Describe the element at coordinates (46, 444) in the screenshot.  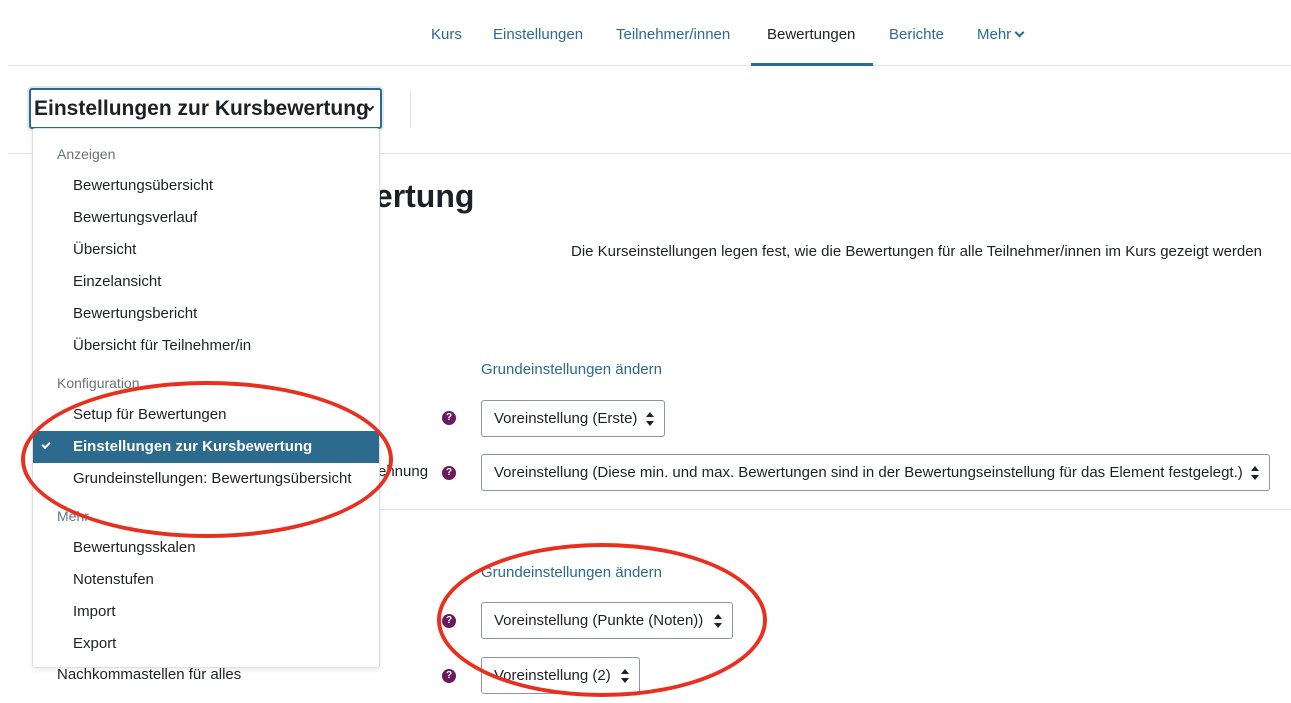
I see `check-icon` at that location.